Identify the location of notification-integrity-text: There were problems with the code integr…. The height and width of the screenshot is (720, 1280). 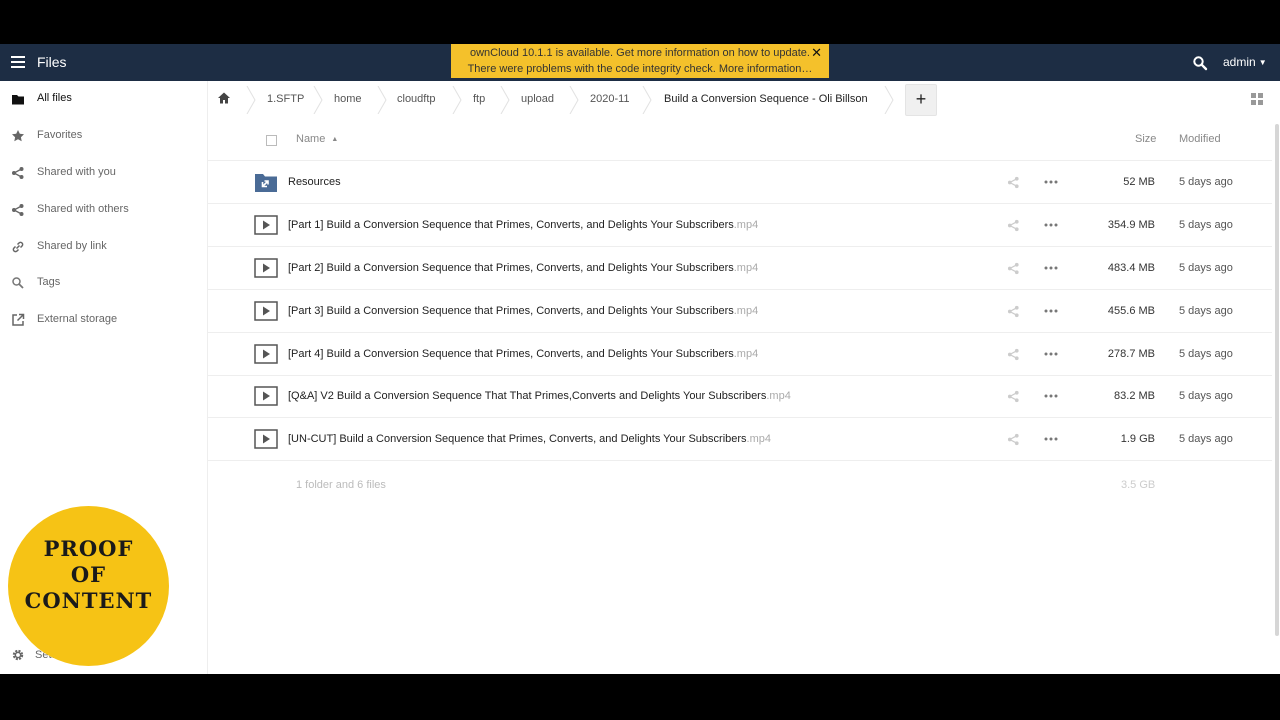
(640, 69).